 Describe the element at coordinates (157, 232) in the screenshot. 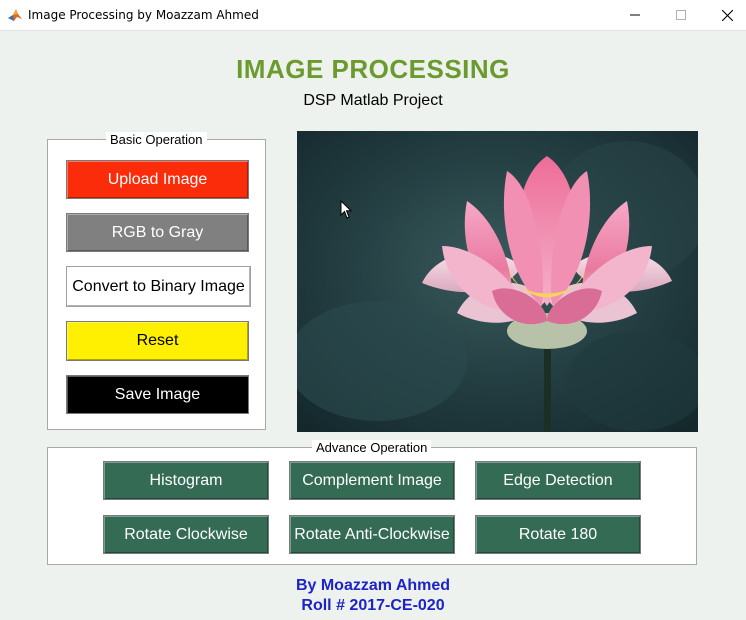

I see `rgb-to-gray-button: RGB to Gray` at that location.